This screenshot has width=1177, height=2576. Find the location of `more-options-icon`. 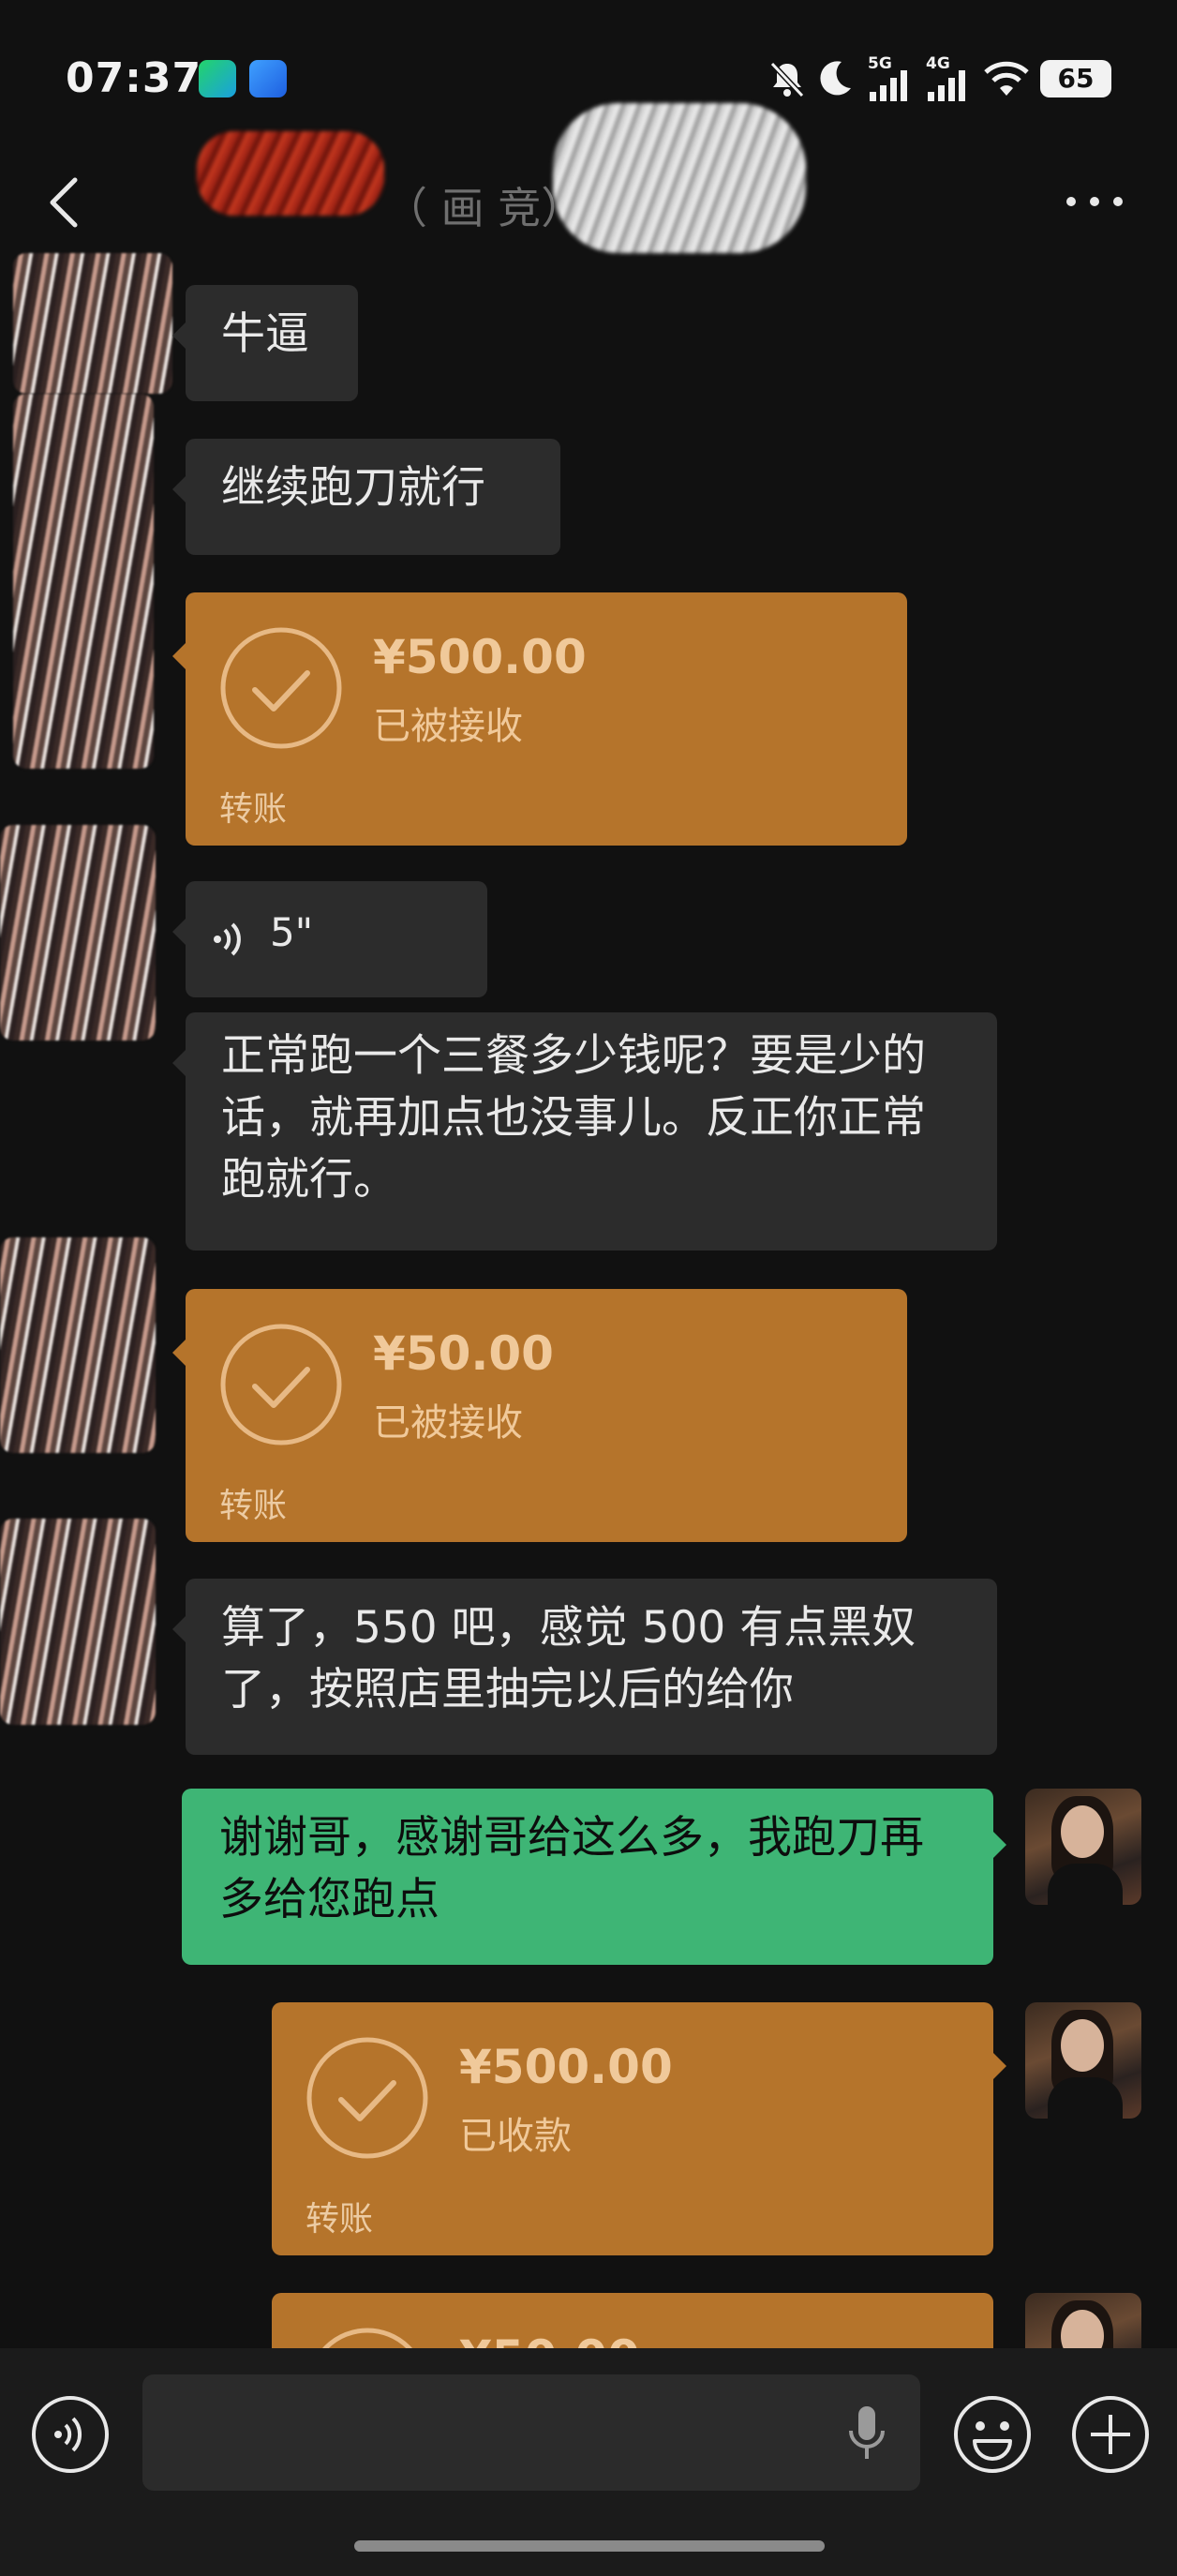

more-options-icon is located at coordinates (1094, 202).